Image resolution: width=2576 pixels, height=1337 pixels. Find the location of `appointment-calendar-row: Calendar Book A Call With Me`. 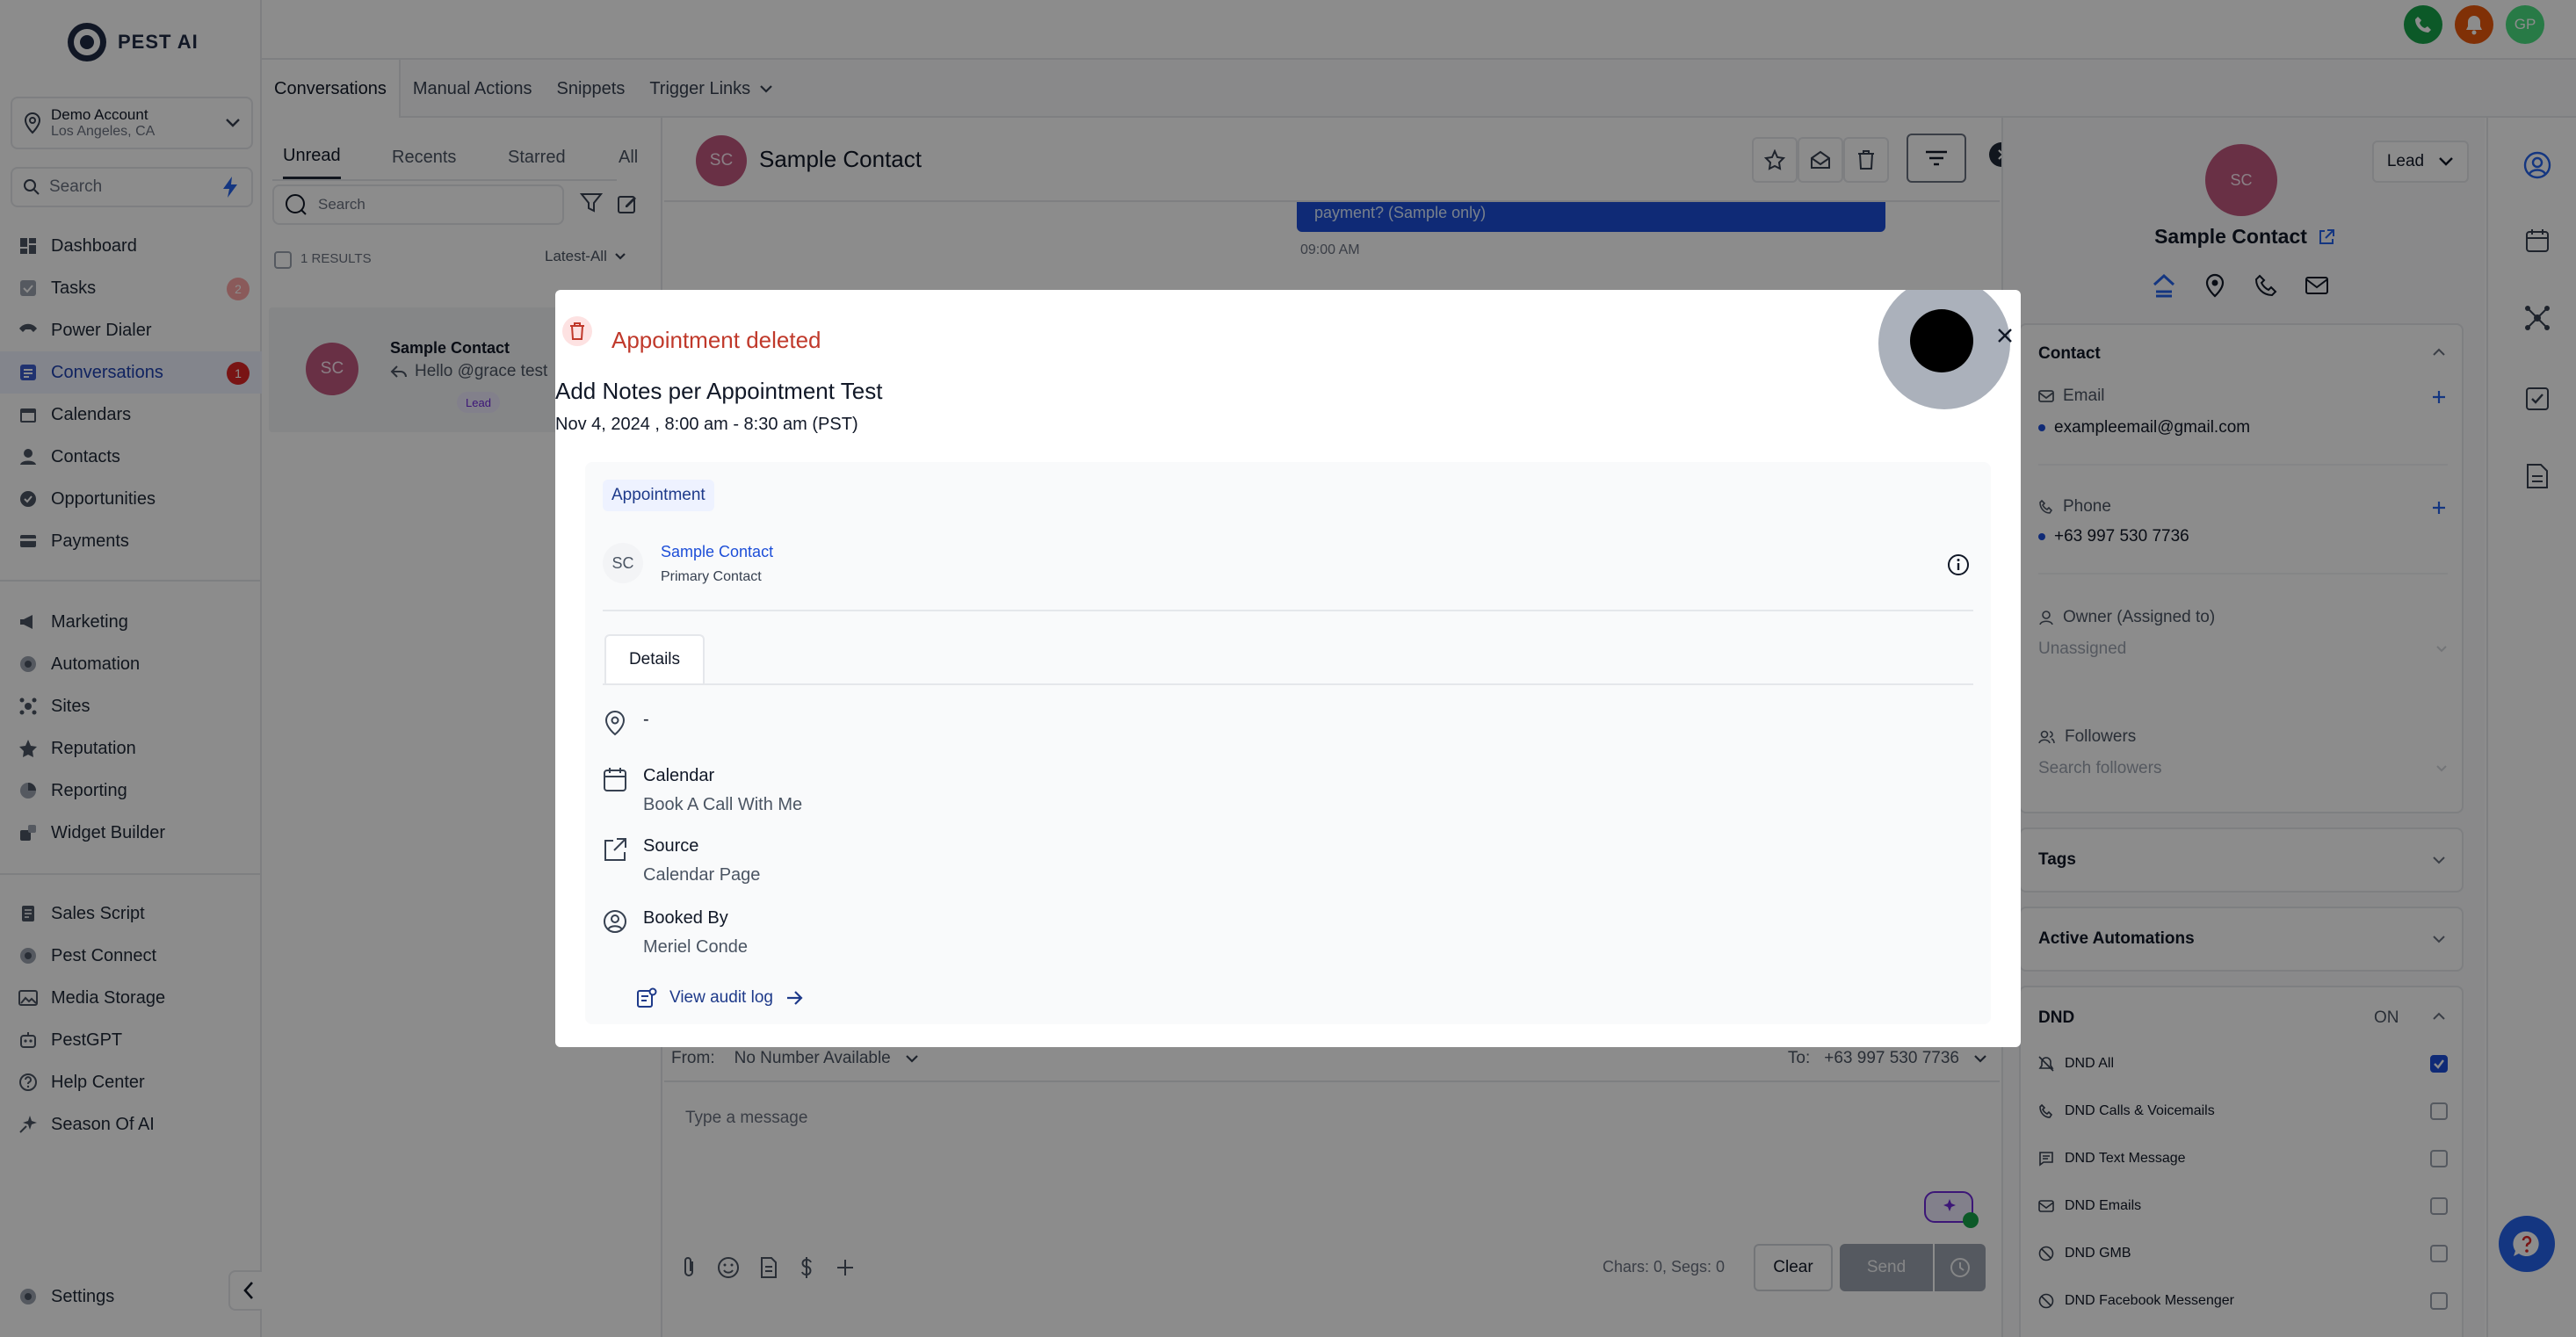

appointment-calendar-row: Calendar Book A Call With Me is located at coordinates (702, 790).